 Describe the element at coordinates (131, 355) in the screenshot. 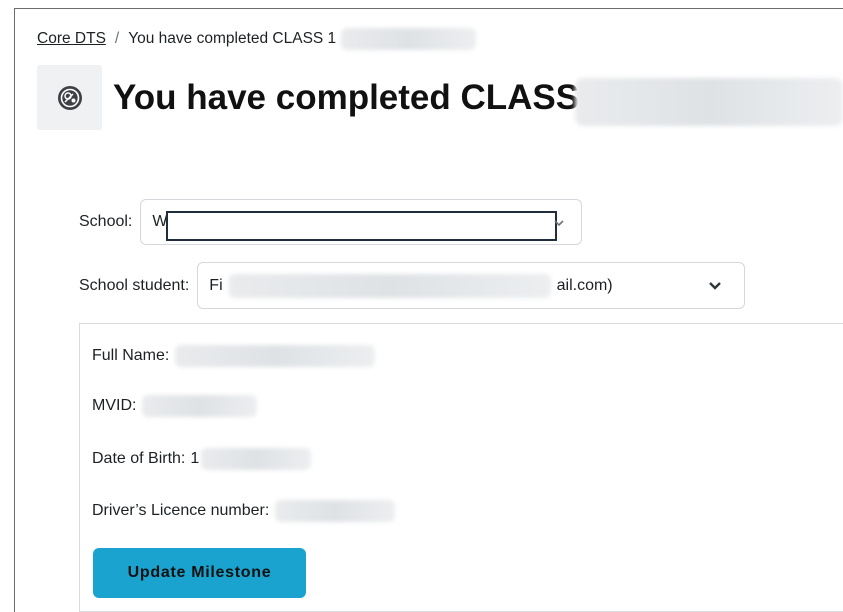

I see `full-name-label: Full Name:` at that location.